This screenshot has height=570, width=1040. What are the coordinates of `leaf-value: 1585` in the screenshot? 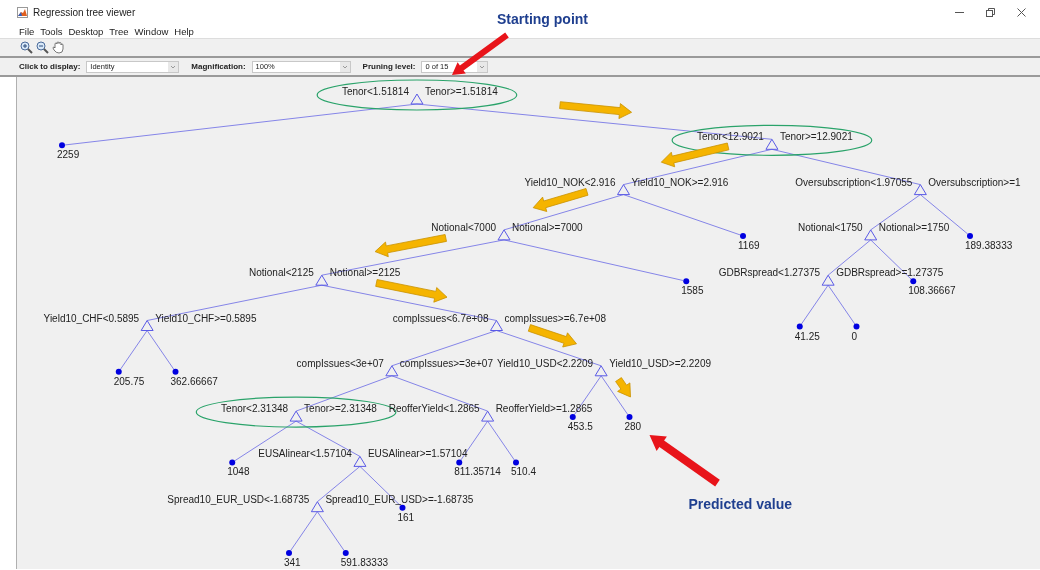 It's located at (692, 291).